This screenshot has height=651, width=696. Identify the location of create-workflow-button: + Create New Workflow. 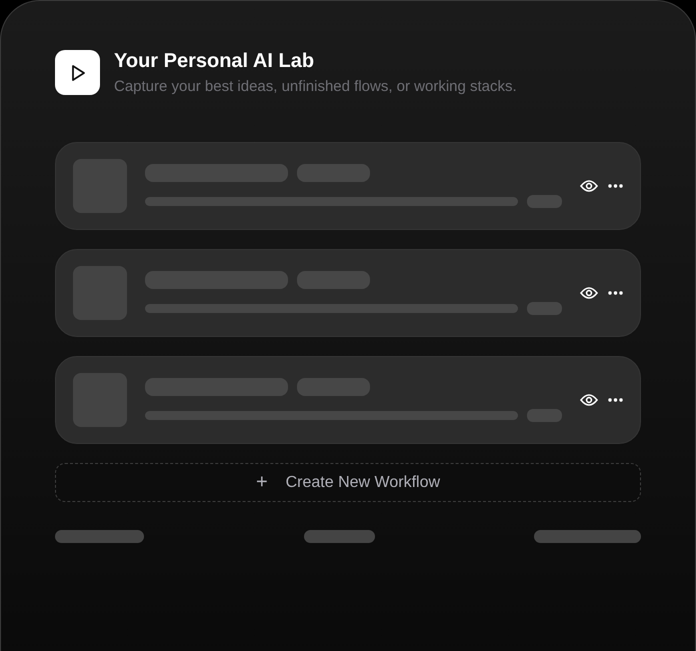
(348, 482).